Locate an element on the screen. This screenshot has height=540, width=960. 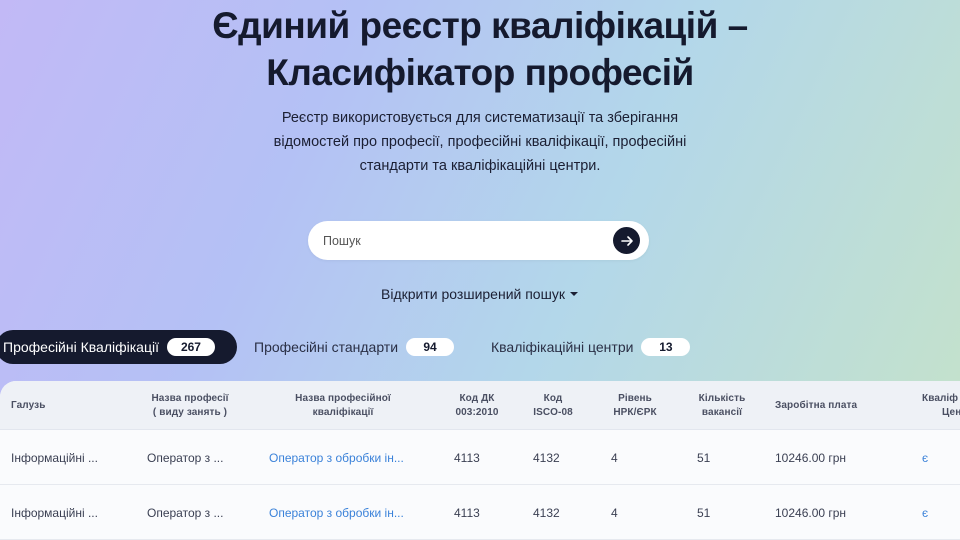
tab-professional-standards: Професійні стандарти 94 is located at coordinates (354, 347).